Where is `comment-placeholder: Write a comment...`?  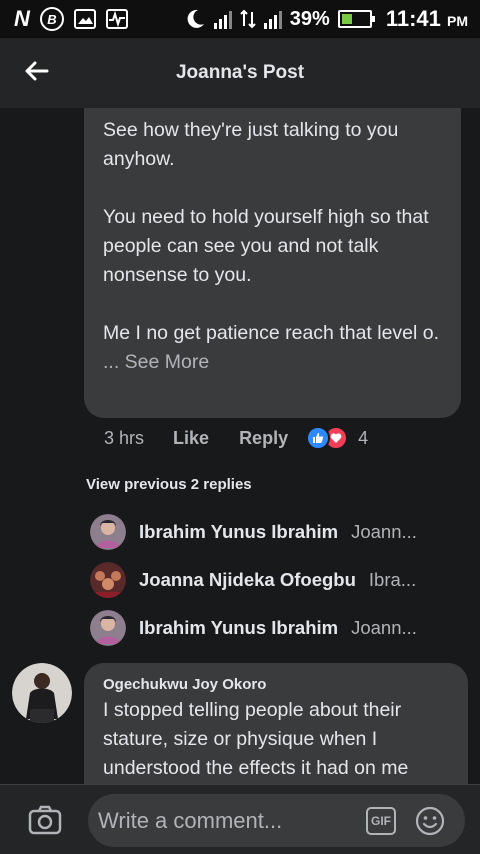 comment-placeholder: Write a comment... is located at coordinates (190, 820).